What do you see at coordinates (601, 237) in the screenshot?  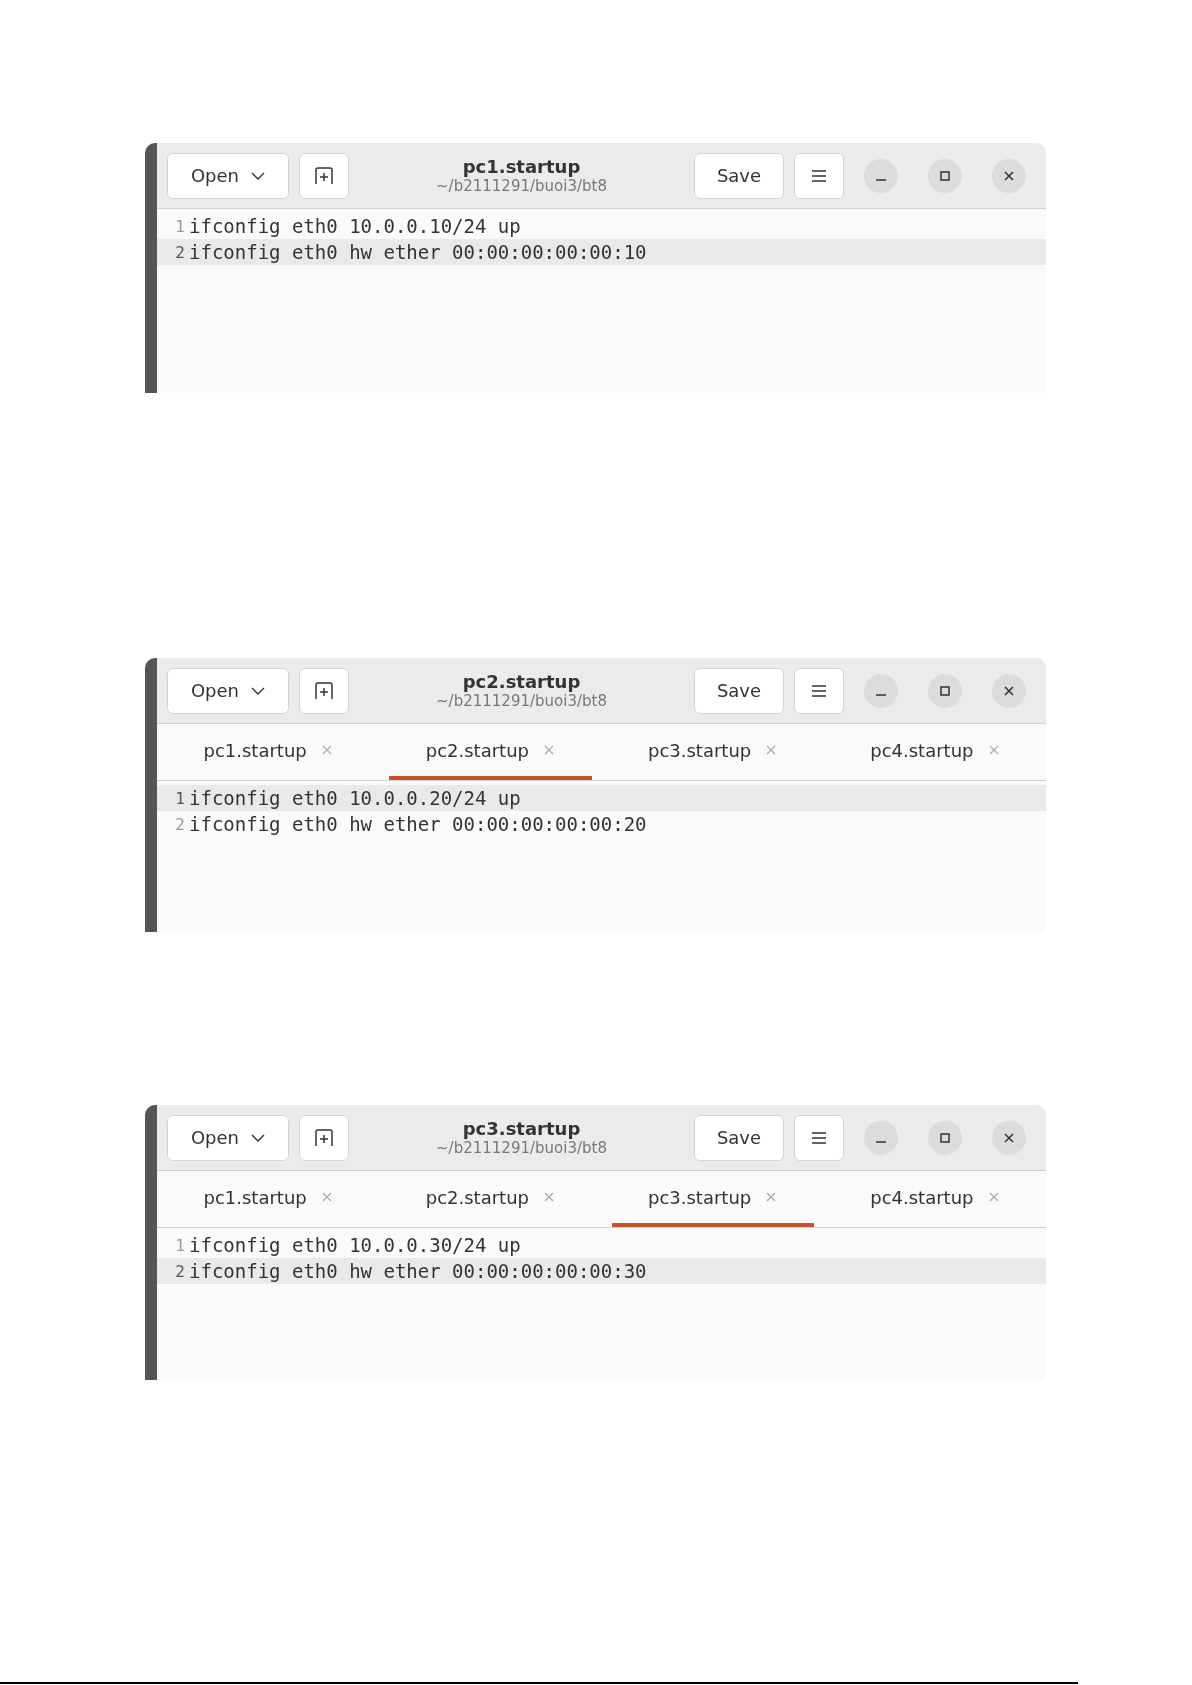 I see `text-area: 1 ifconfig eth0 10.0.0.10/24 up 2 ifconfig eth0 hw ether 00:00:00:00:00:10` at bounding box center [601, 237].